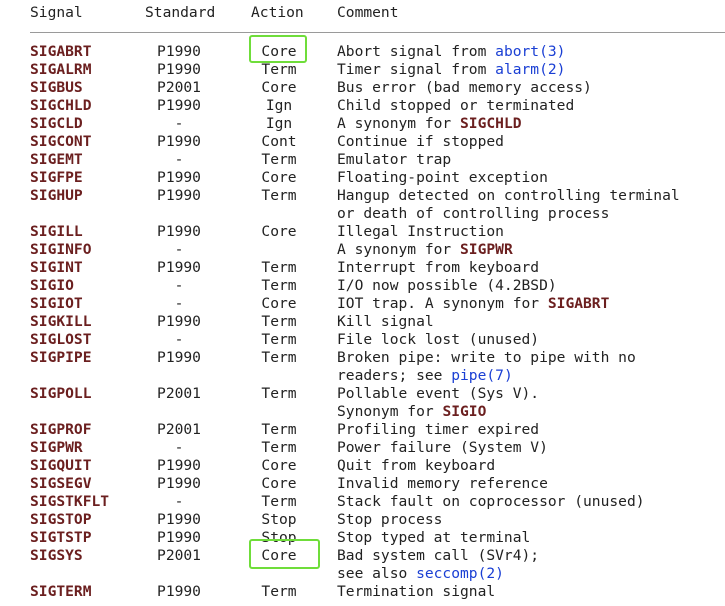 This screenshot has width=725, height=606. What do you see at coordinates (530, 51) in the screenshot?
I see `man-page-link: abort(3)` at bounding box center [530, 51].